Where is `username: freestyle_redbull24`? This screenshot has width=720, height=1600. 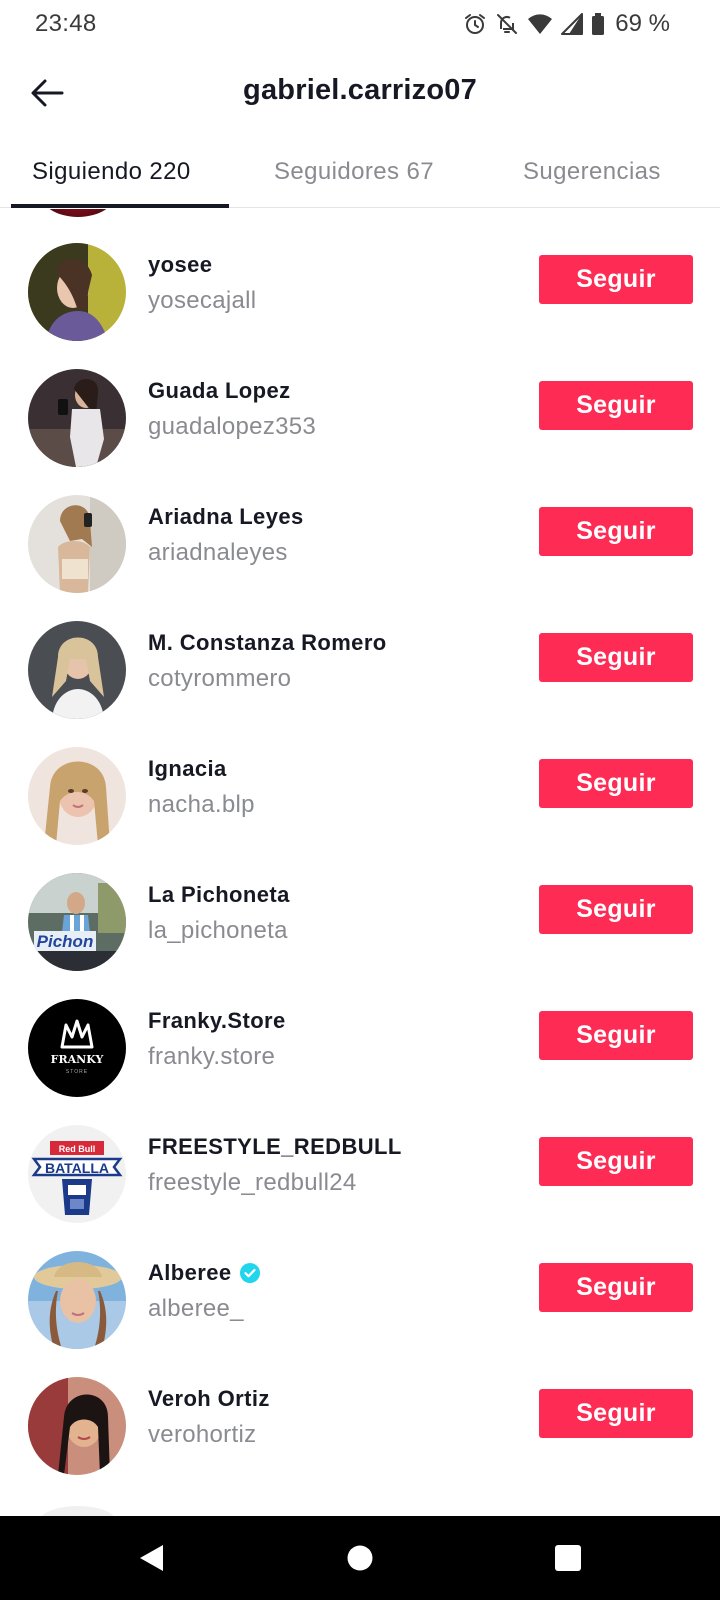
username: freestyle_redbull24 is located at coordinates (252, 1182).